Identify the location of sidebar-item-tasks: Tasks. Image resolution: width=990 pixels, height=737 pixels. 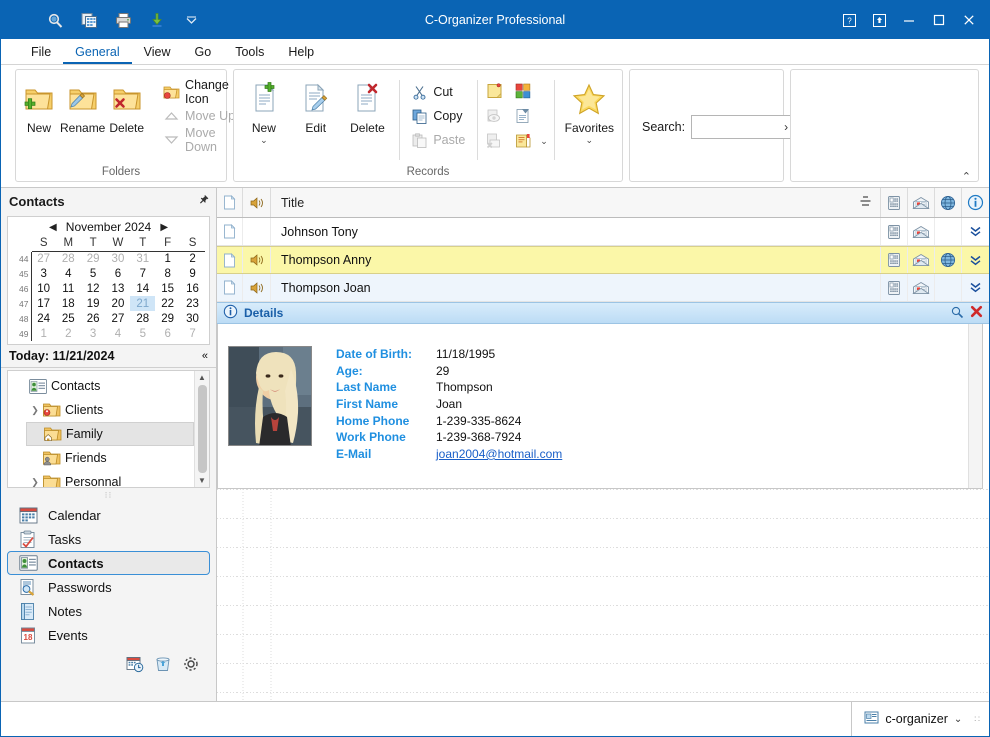
(108, 539).